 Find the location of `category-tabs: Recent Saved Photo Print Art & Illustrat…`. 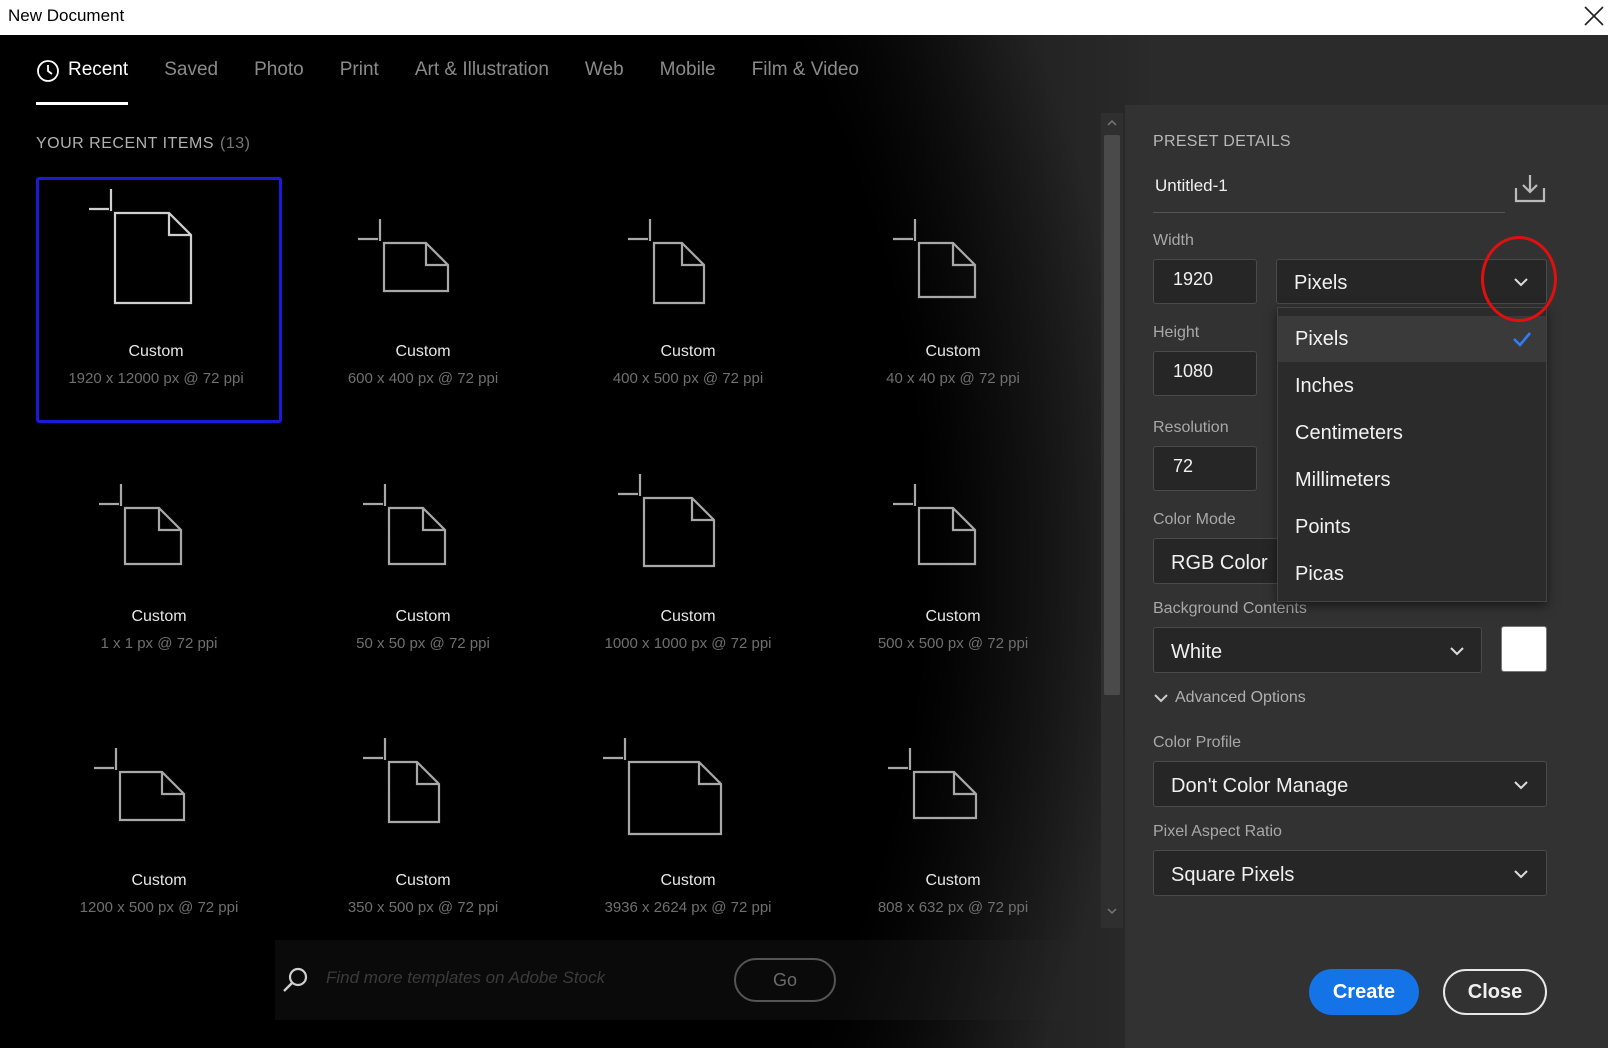

category-tabs: Recent Saved Photo Print Art & Illustrat… is located at coordinates (465, 82).